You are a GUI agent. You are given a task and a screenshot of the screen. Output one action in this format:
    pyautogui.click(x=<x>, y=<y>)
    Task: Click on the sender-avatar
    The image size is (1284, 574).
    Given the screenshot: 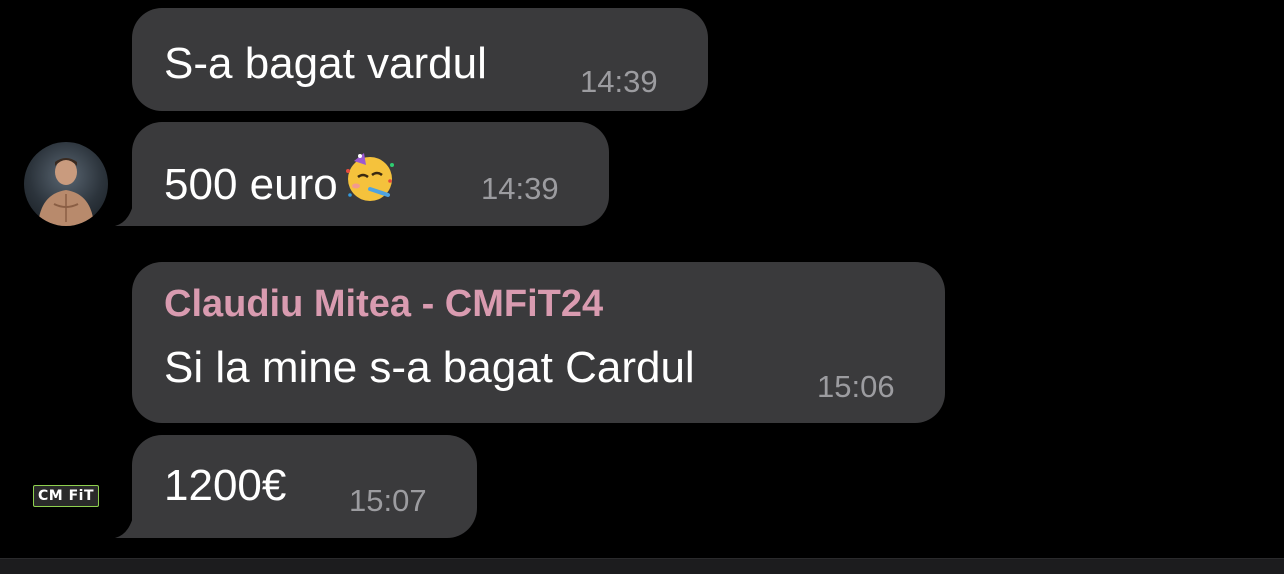 What is the action you would take?
    pyautogui.click(x=66, y=184)
    